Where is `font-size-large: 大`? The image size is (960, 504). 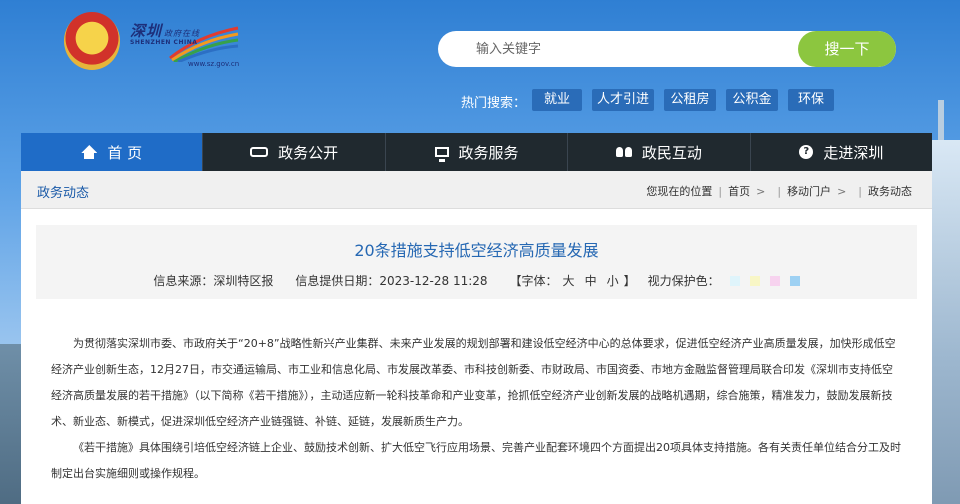 font-size-large: 大 is located at coordinates (569, 280).